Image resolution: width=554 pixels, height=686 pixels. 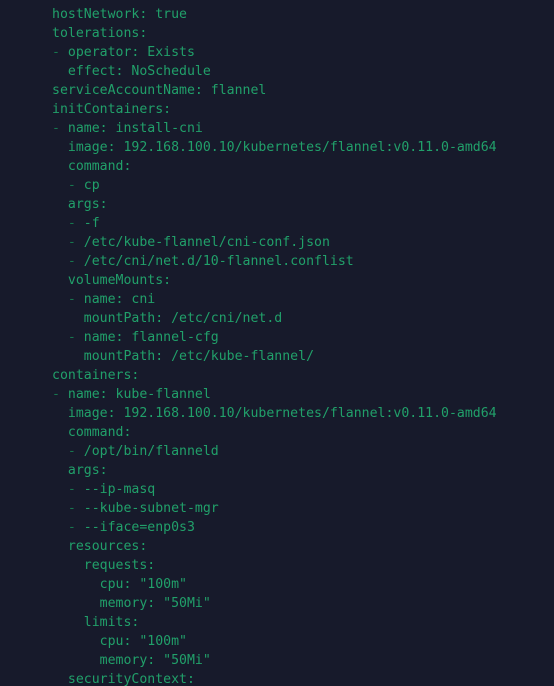 What do you see at coordinates (303, 527) in the screenshot?
I see `terminal-line: - --iface=enp0s3` at bounding box center [303, 527].